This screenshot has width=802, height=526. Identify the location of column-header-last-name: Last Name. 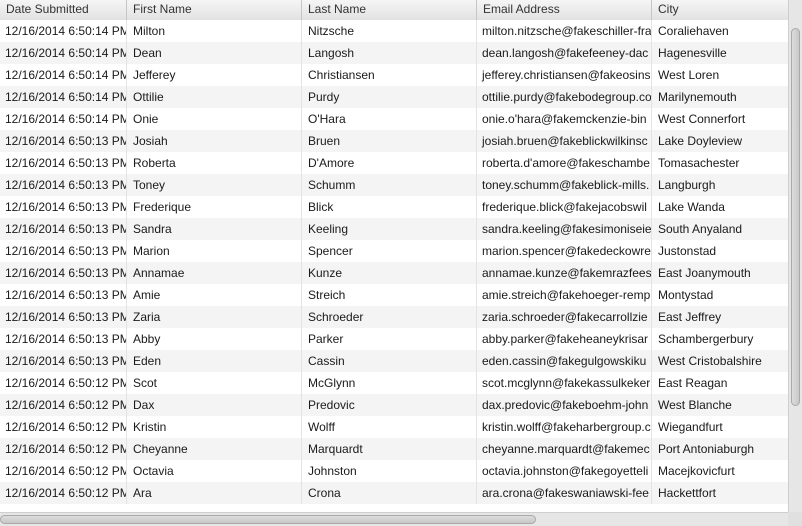
(389, 10).